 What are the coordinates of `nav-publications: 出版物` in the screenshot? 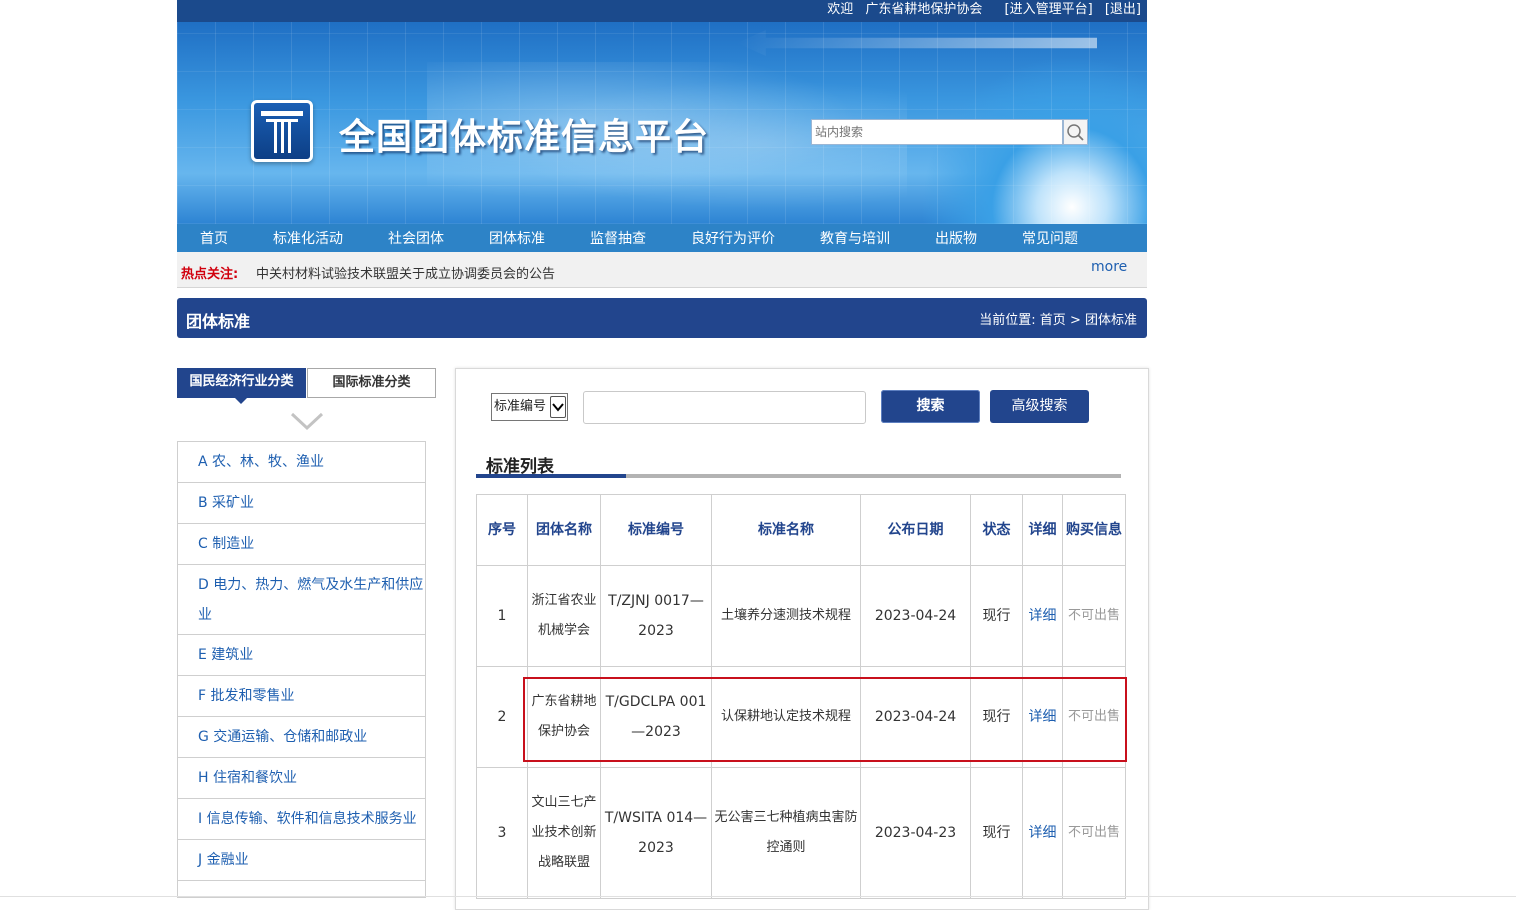 It's located at (956, 238).